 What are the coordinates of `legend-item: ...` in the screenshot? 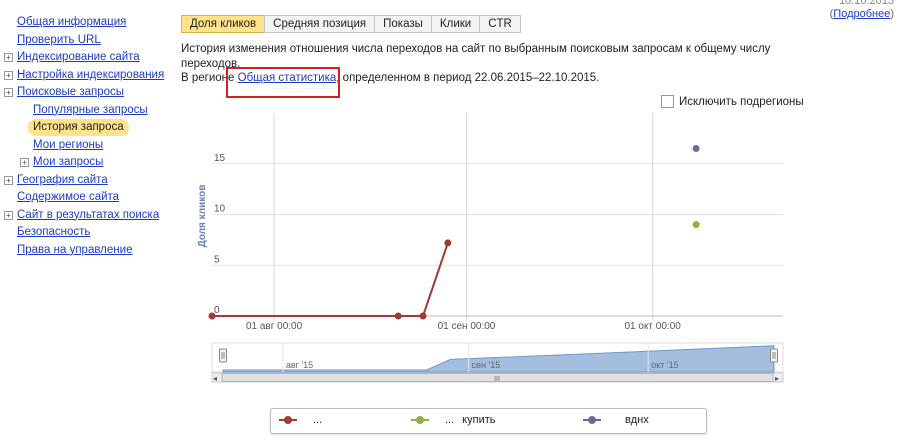 It's located at (304, 420).